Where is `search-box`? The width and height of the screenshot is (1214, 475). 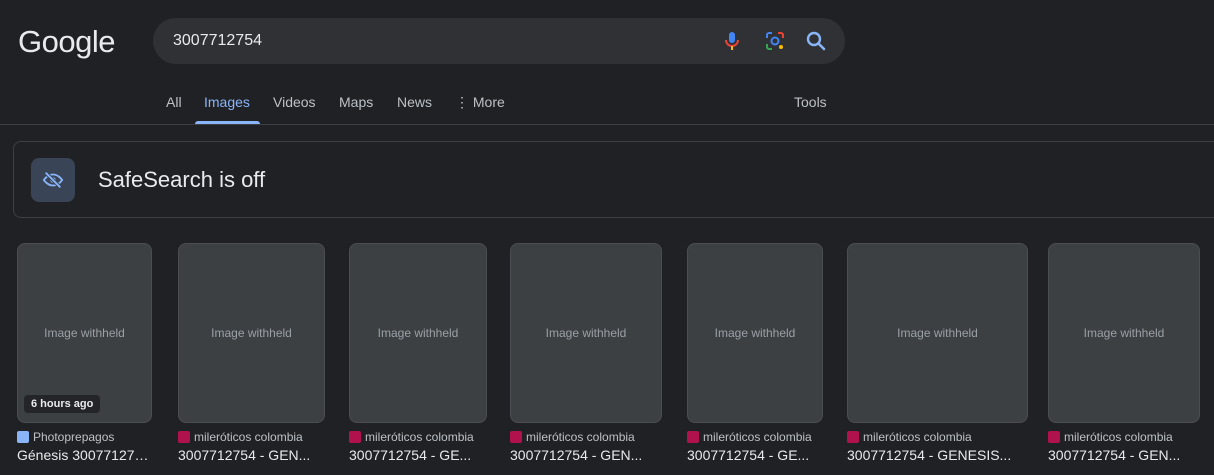
search-box is located at coordinates (499, 41).